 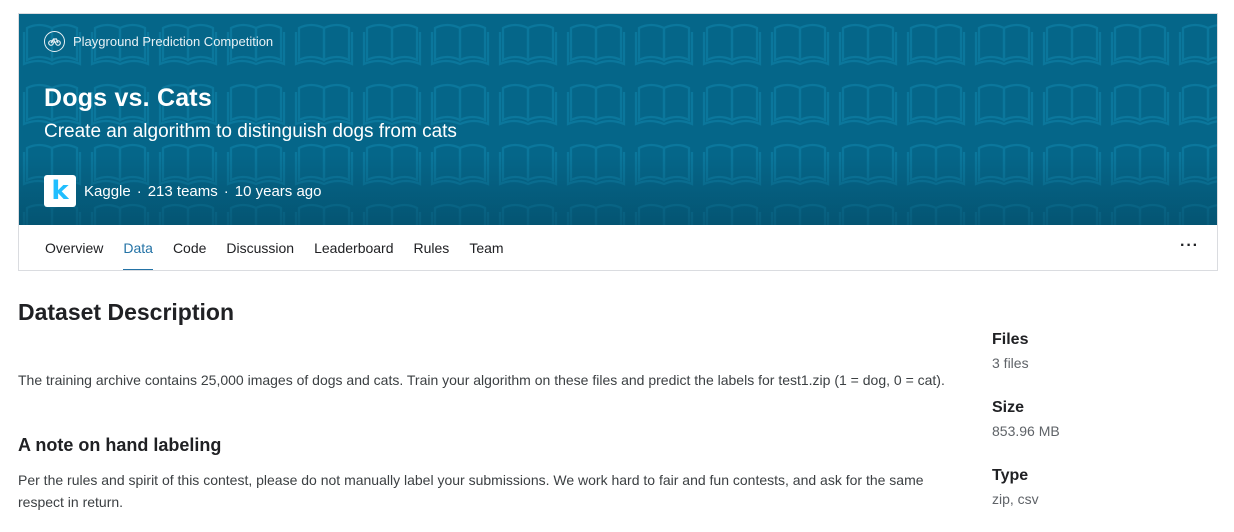 What do you see at coordinates (353, 247) in the screenshot?
I see `tab-leaderboard: Leaderboard` at bounding box center [353, 247].